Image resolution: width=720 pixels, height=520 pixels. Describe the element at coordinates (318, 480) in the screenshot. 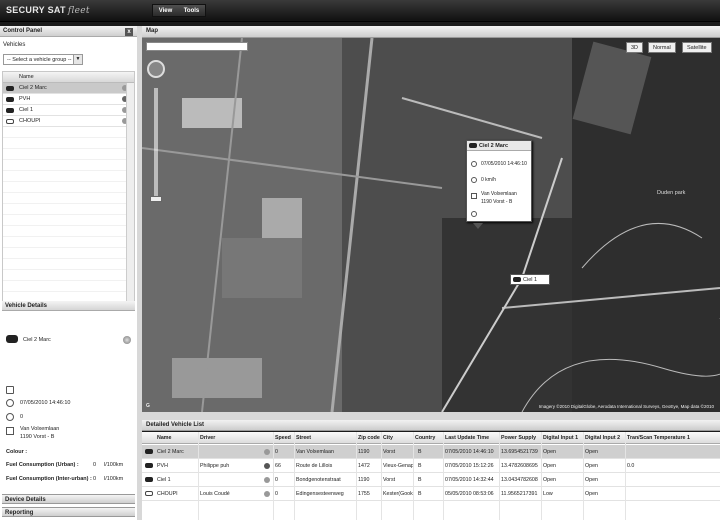

I see `cell-street: Bondgenotenstraat` at that location.